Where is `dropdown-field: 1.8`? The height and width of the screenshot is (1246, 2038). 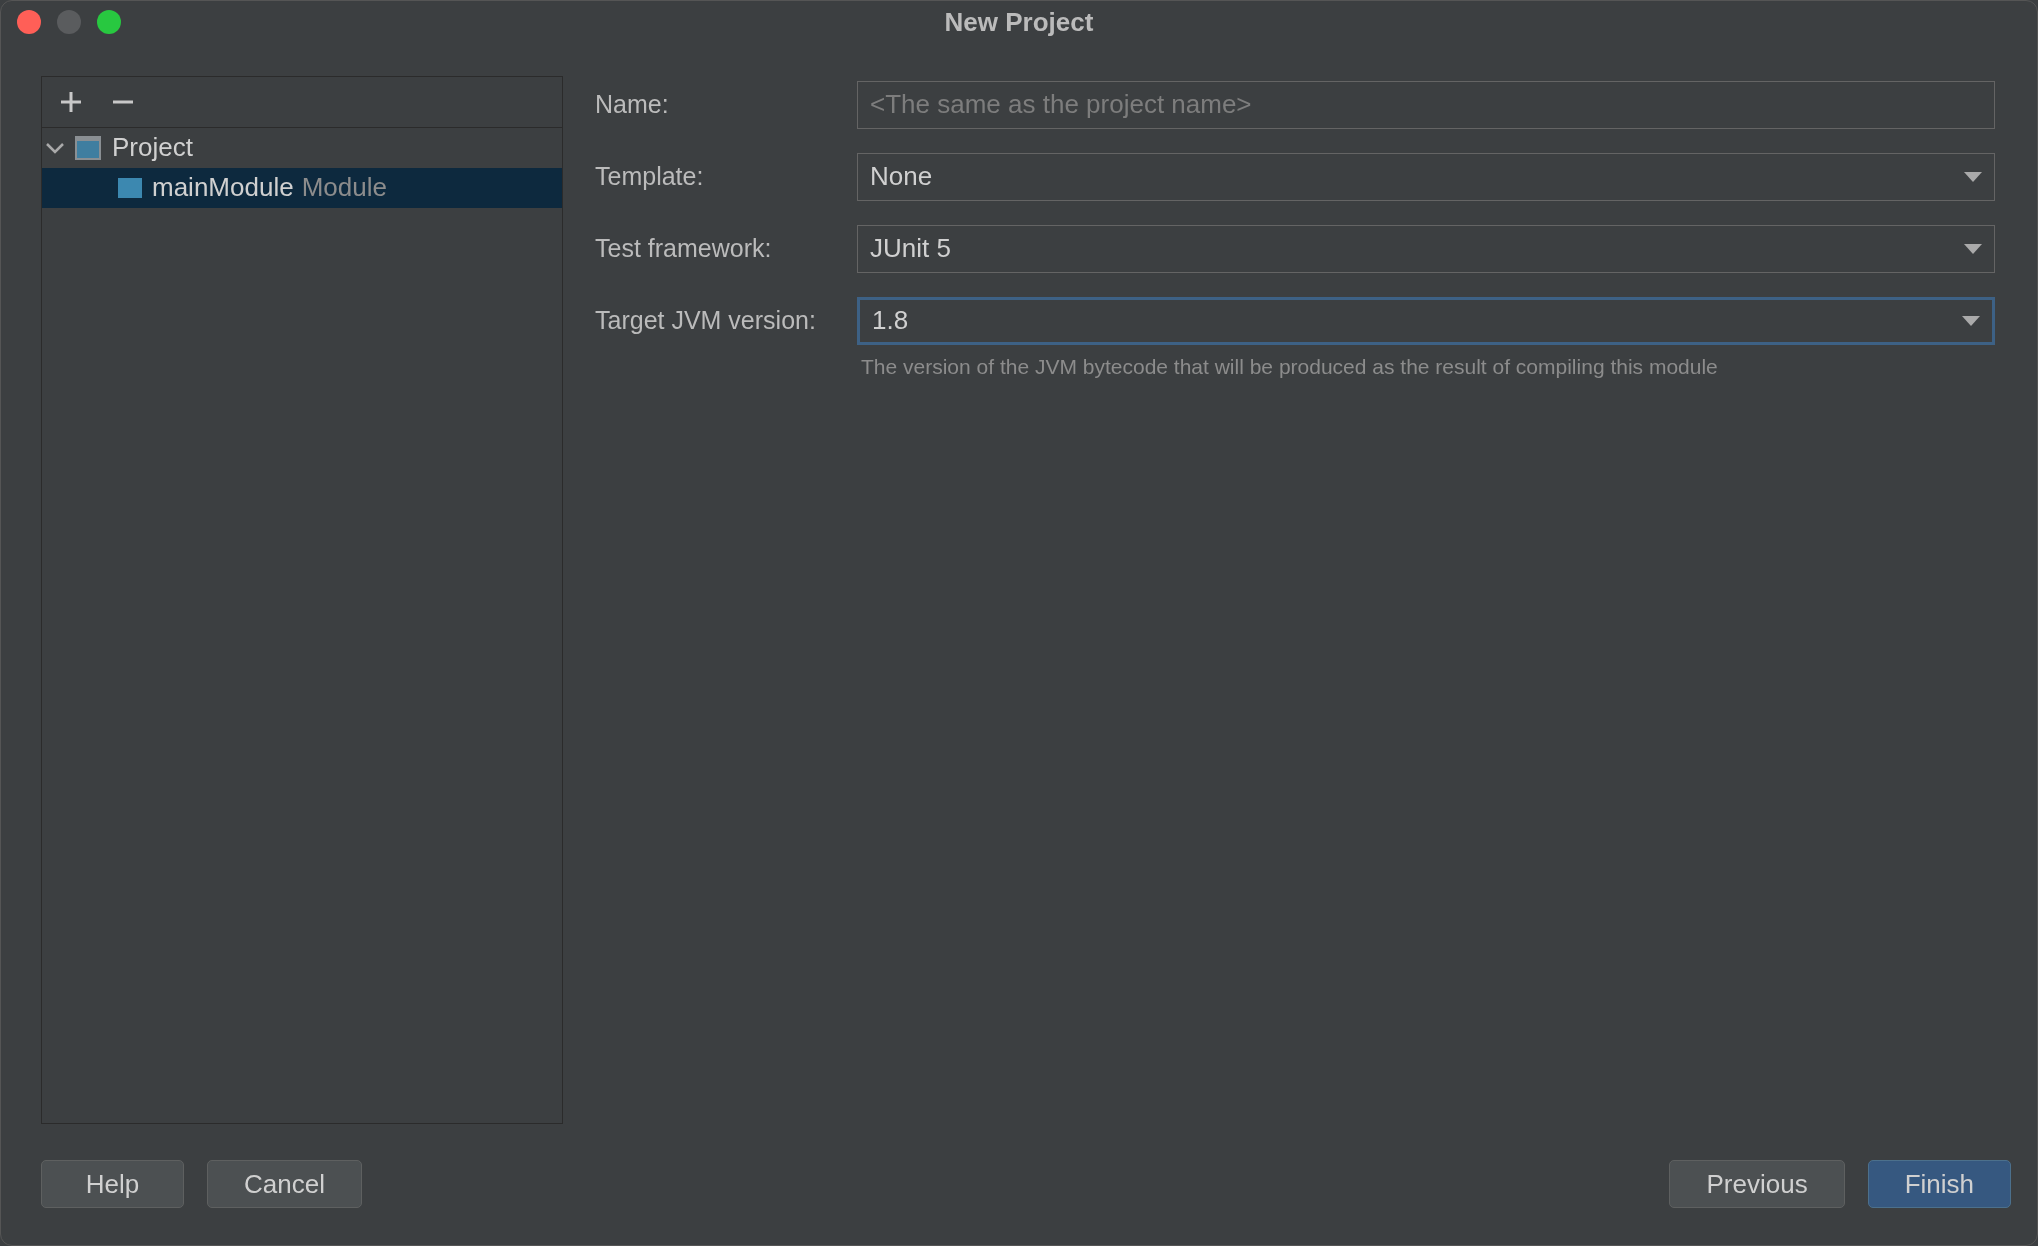 dropdown-field: 1.8 is located at coordinates (1426, 320).